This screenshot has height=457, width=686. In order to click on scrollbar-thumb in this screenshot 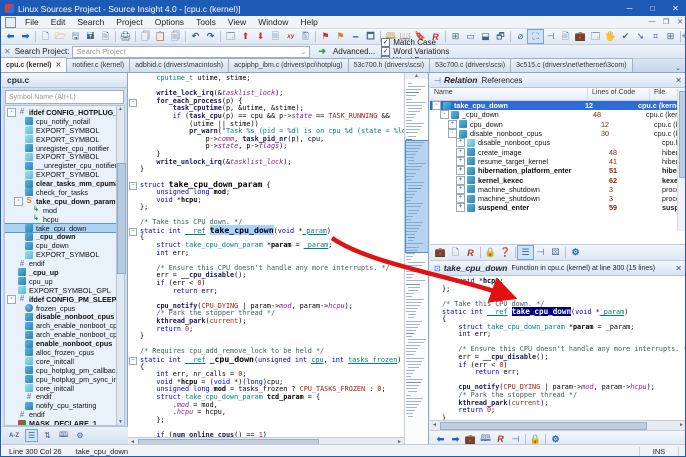, I will do `click(682, 135)`.